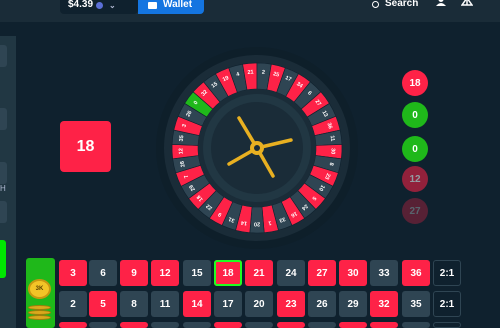  I want to click on turret-hole, so click(257, 148).